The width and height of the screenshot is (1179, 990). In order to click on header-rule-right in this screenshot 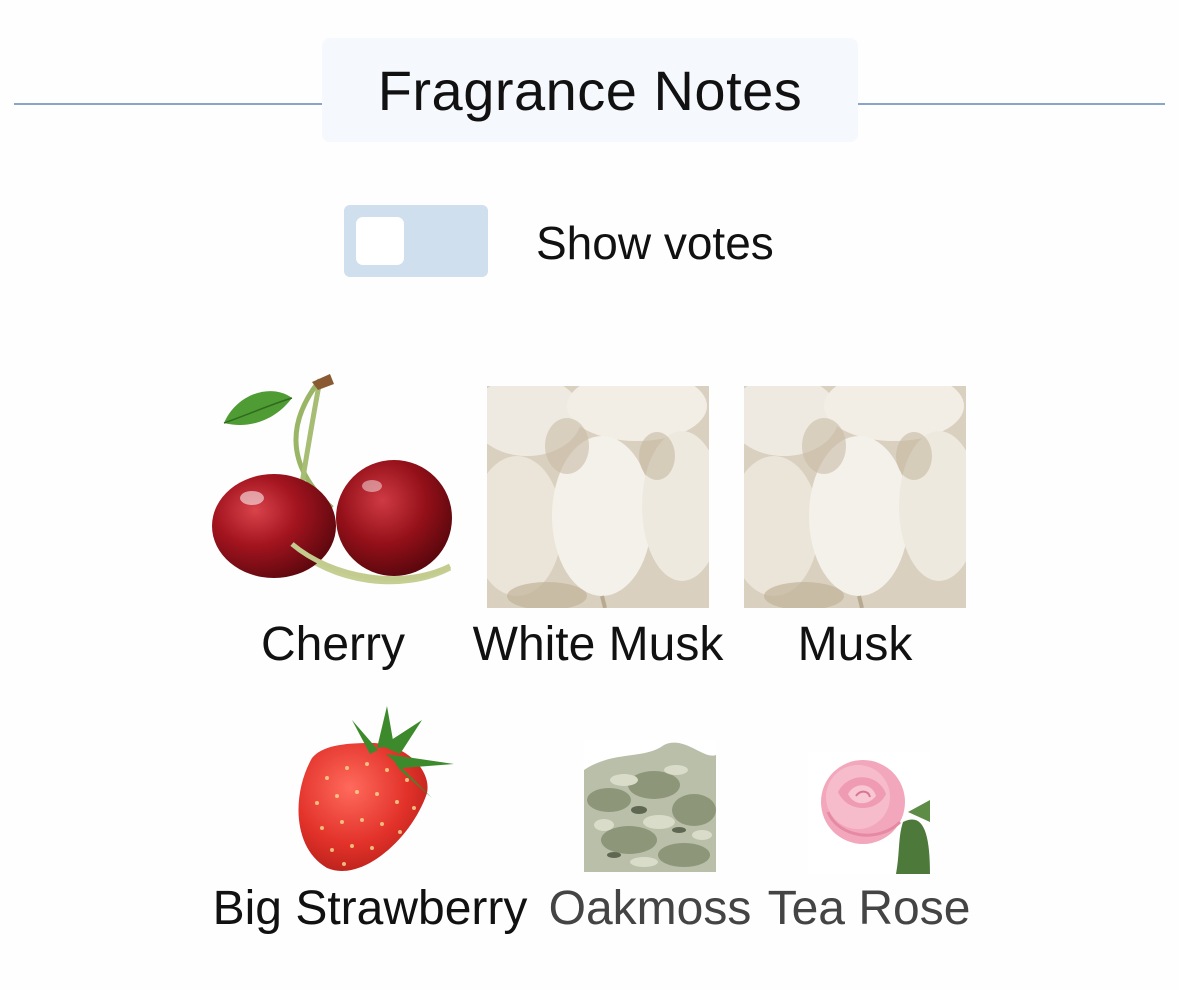, I will do `click(1011, 104)`.